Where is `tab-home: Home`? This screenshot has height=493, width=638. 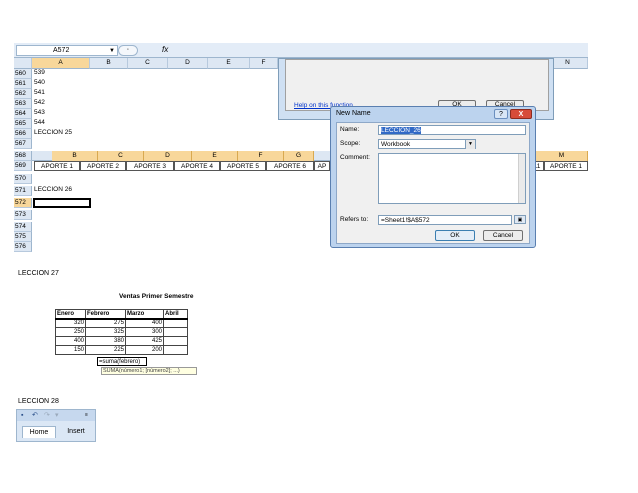 tab-home: Home is located at coordinates (39, 432).